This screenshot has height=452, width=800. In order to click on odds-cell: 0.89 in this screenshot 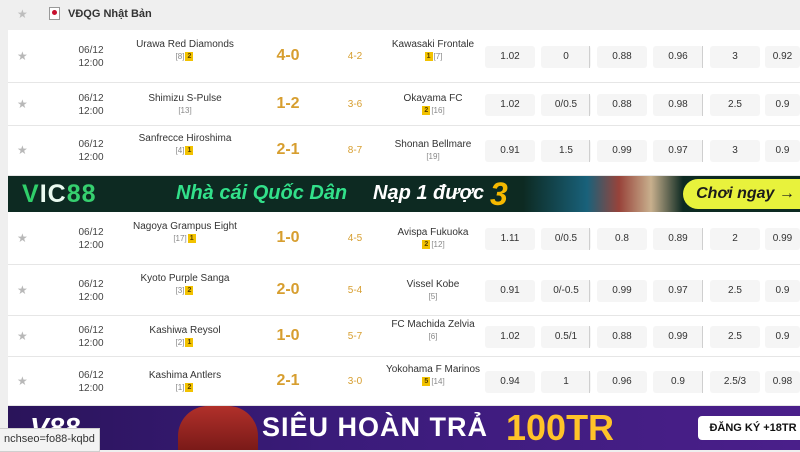, I will do `click(678, 239)`.